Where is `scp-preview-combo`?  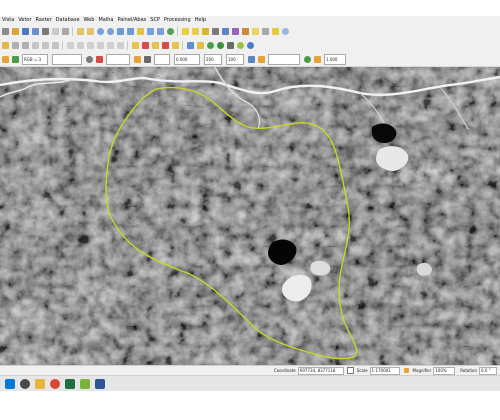
scp-preview-combo is located at coordinates (284, 59).